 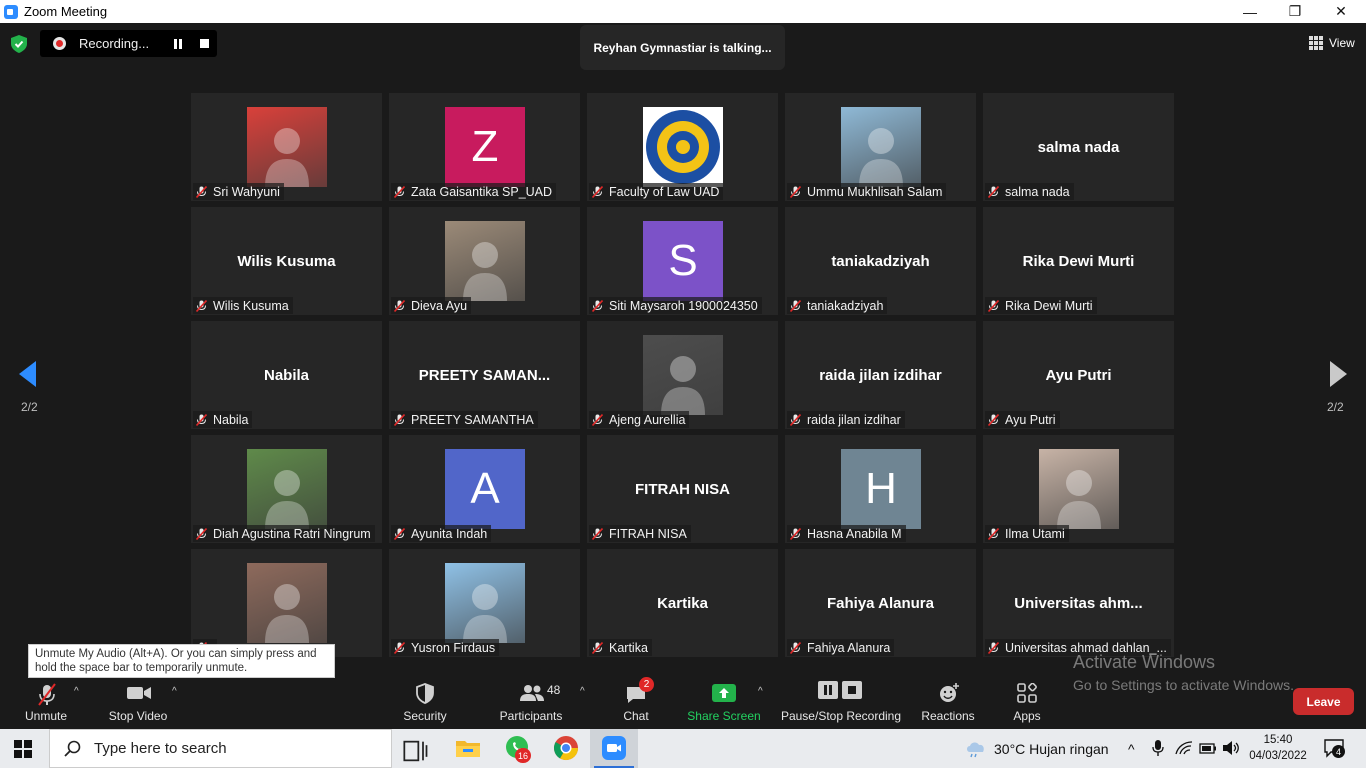 I want to click on wifi-icon, so click(x=1184, y=748).